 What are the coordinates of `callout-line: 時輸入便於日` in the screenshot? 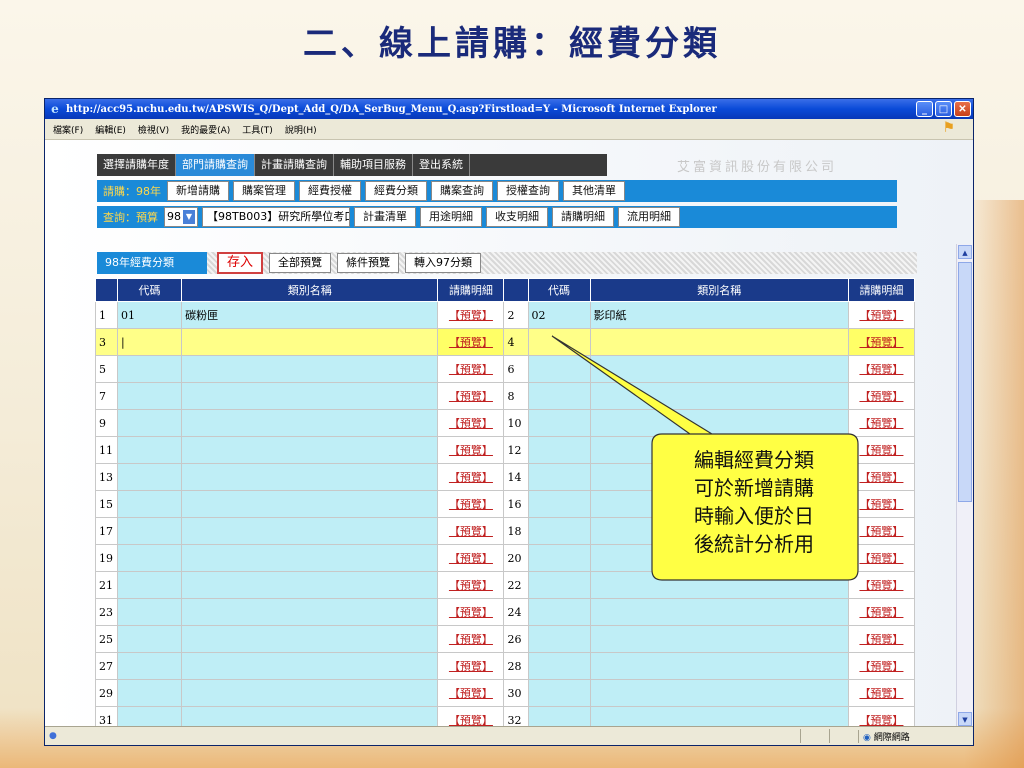 It's located at (754, 516).